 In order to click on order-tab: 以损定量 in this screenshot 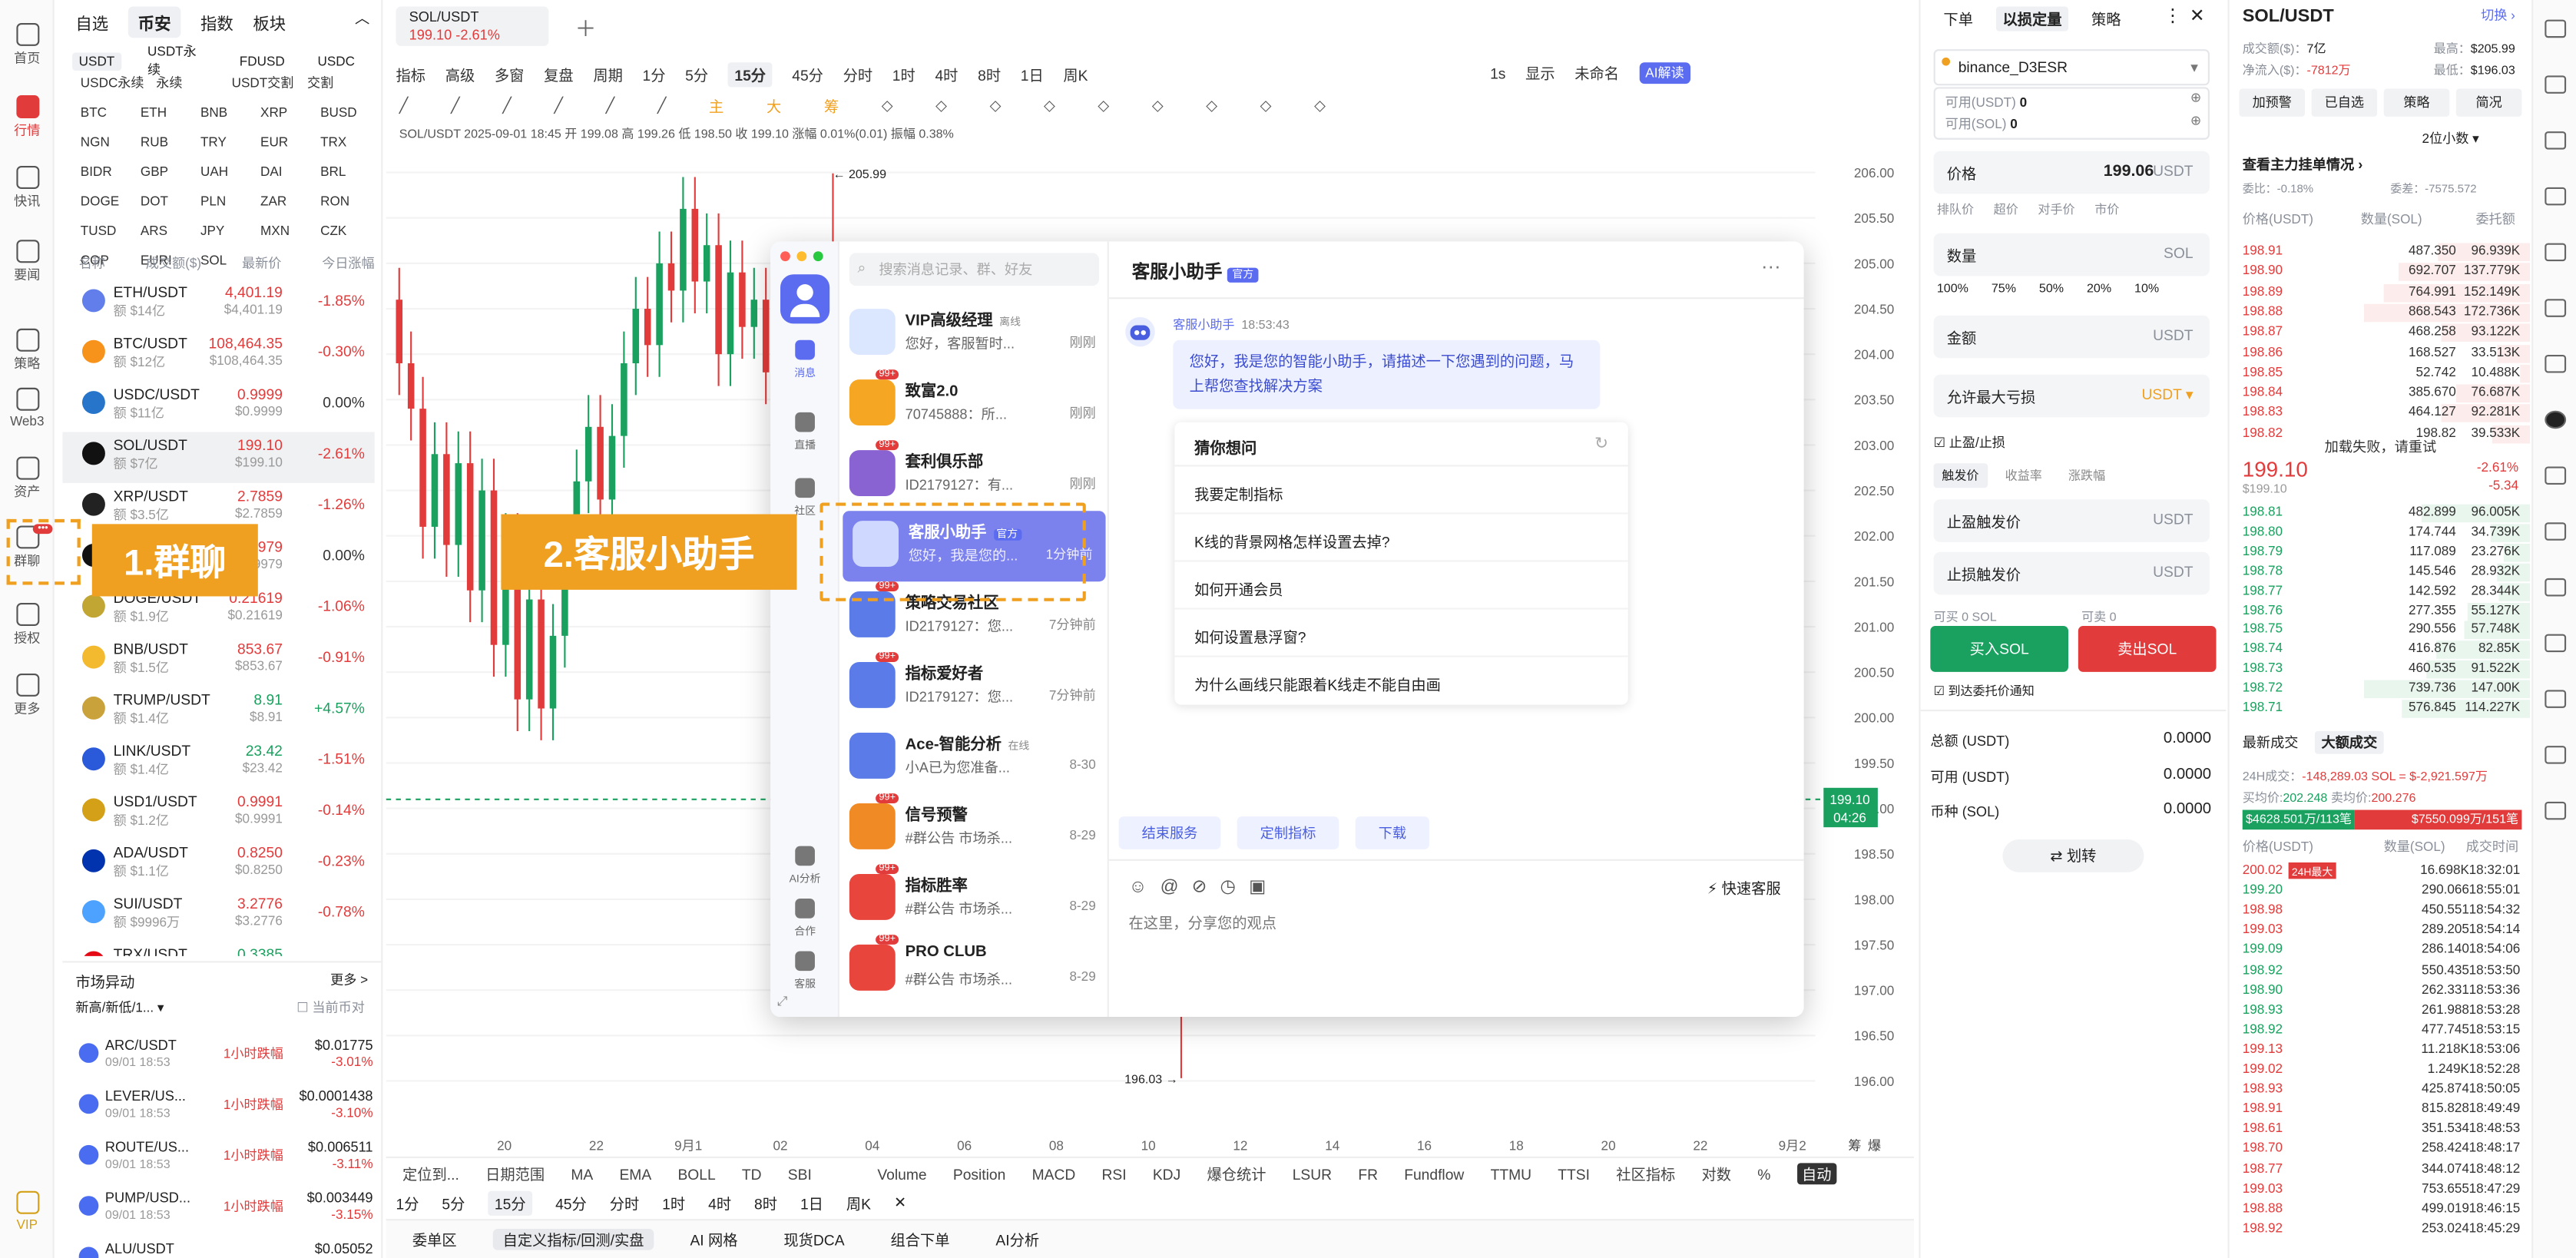, I will do `click(2032, 18)`.